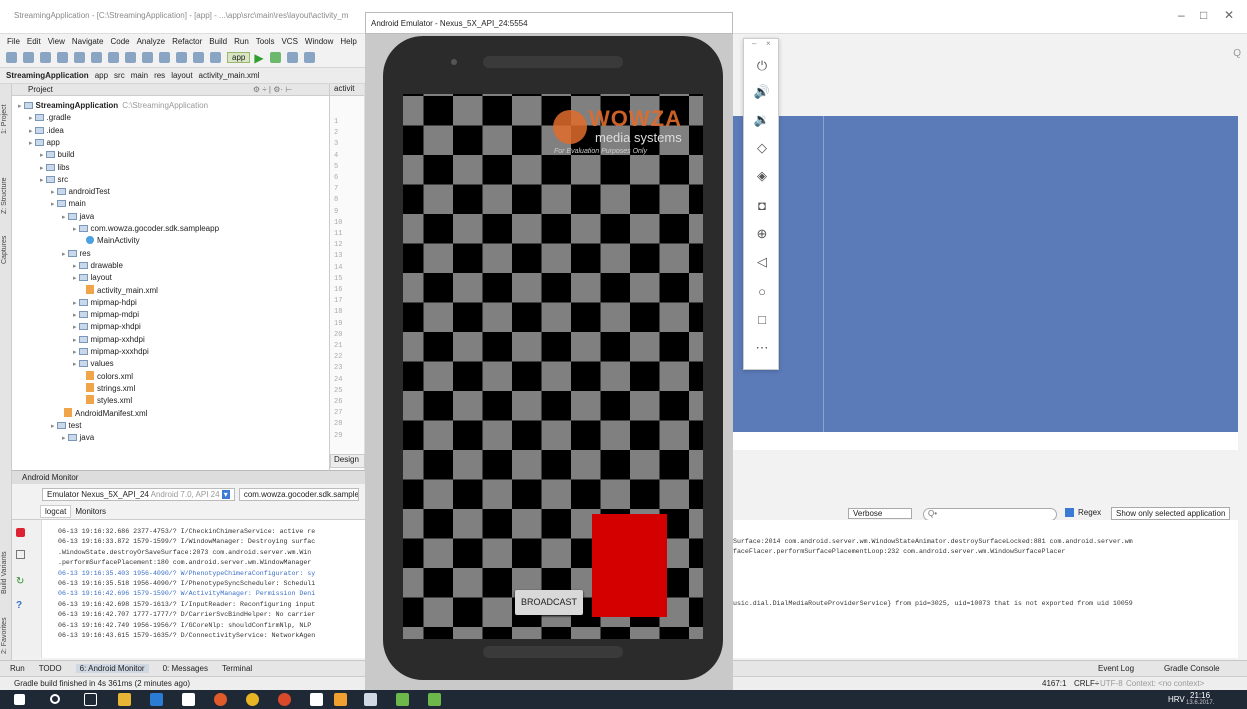  What do you see at coordinates (4, 195) in the screenshot?
I see `tool-tab-structure: Z: Structure` at bounding box center [4, 195].